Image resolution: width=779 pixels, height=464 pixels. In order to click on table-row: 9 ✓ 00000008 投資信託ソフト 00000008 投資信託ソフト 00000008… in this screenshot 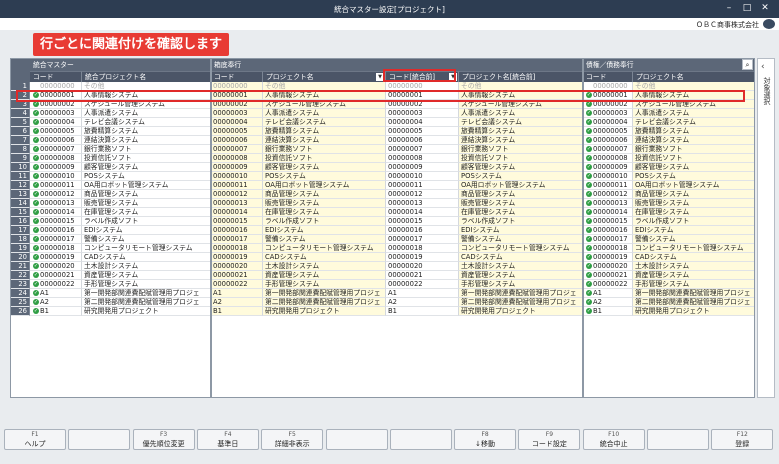, I will do `click(382, 158)`.